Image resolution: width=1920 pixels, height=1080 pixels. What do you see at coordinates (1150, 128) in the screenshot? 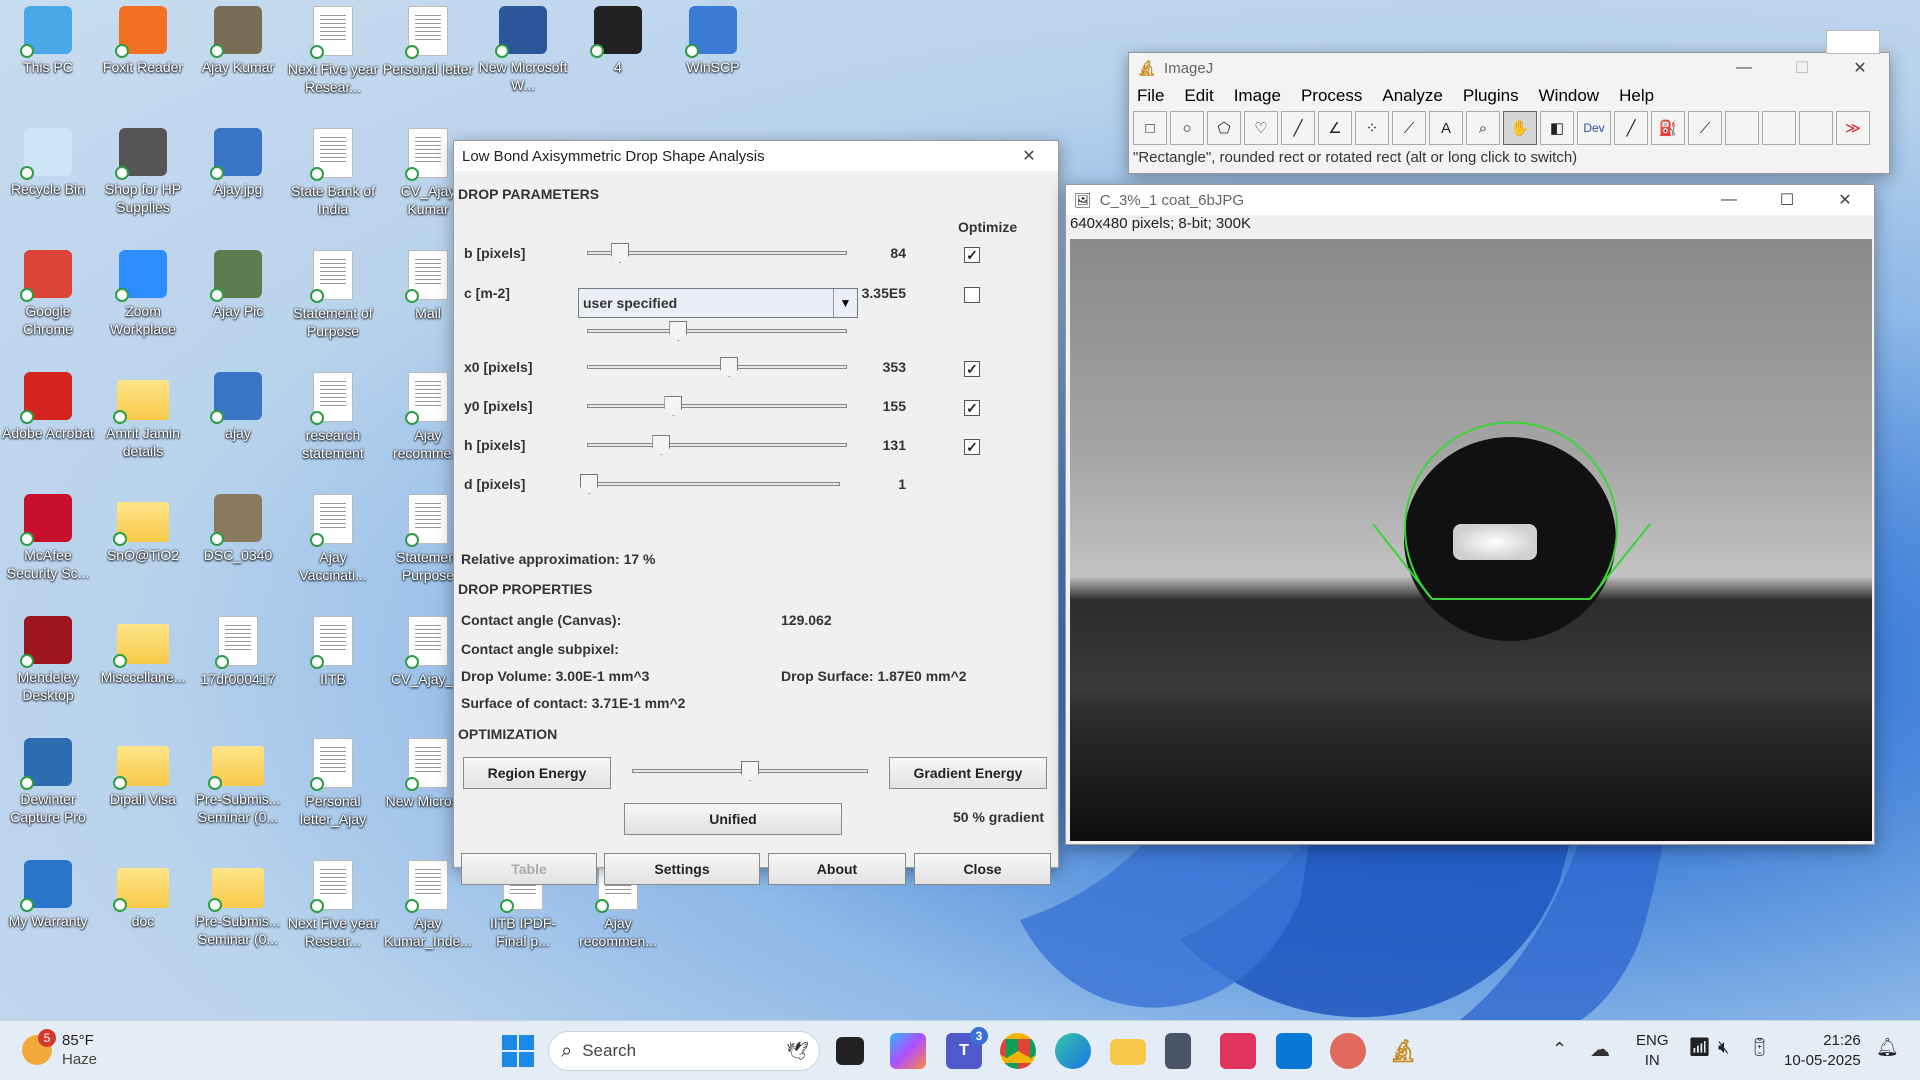
I see `rectangle-tool-icon: □` at bounding box center [1150, 128].